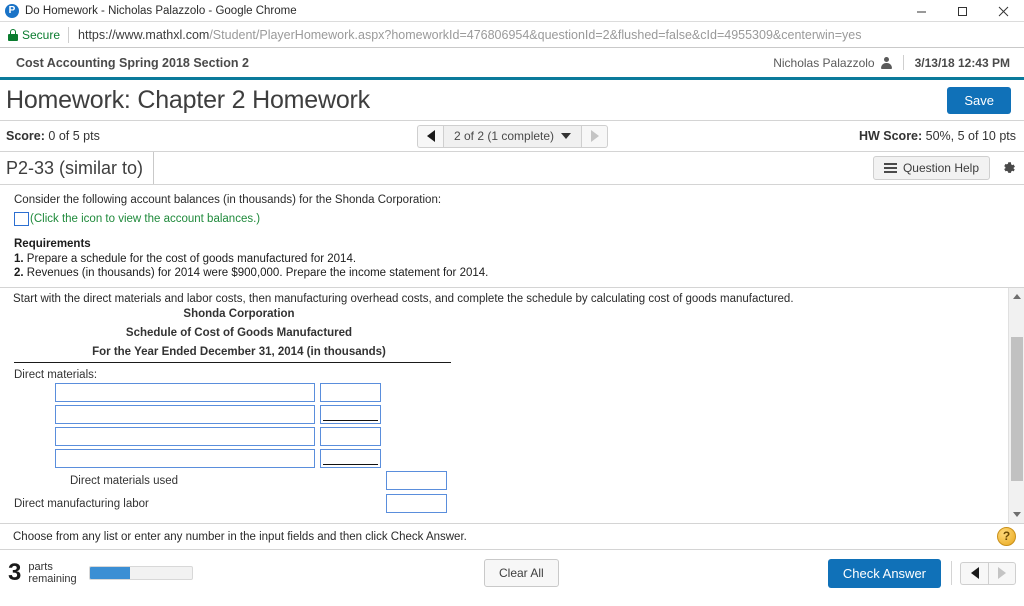 Image resolution: width=1024 pixels, height=606 pixels. Describe the element at coordinates (504, 480) in the screenshot. I see `subtotal-row: Direct materials used` at that location.